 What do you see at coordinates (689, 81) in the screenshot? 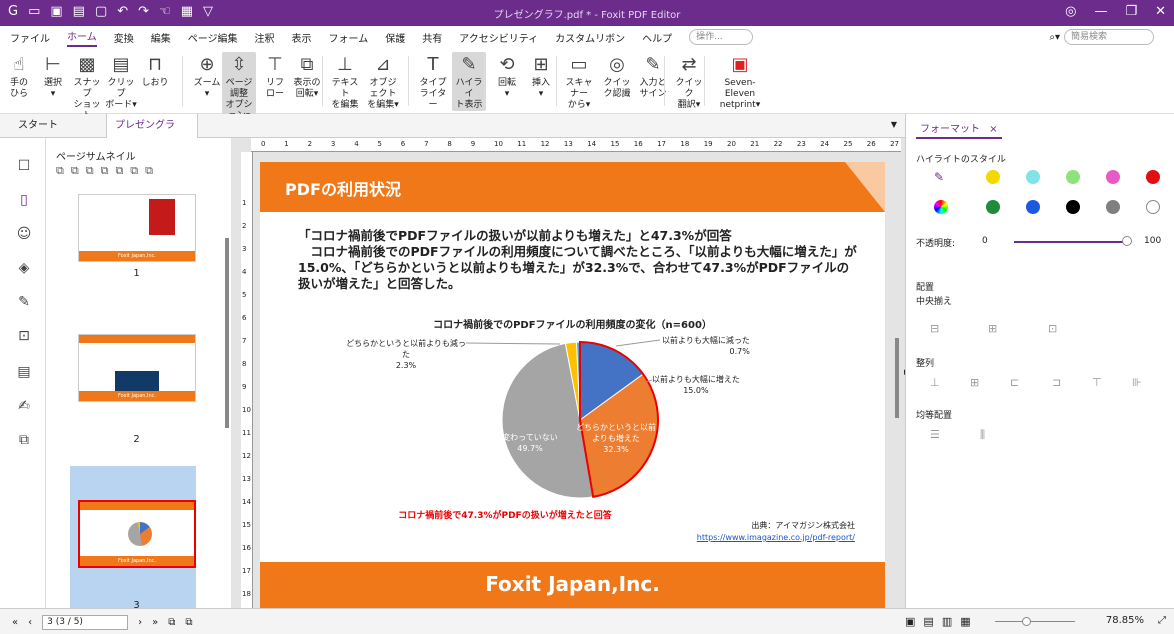
I see `ribbon-button: ⇄ クイック 翻訳▾` at bounding box center [689, 81].